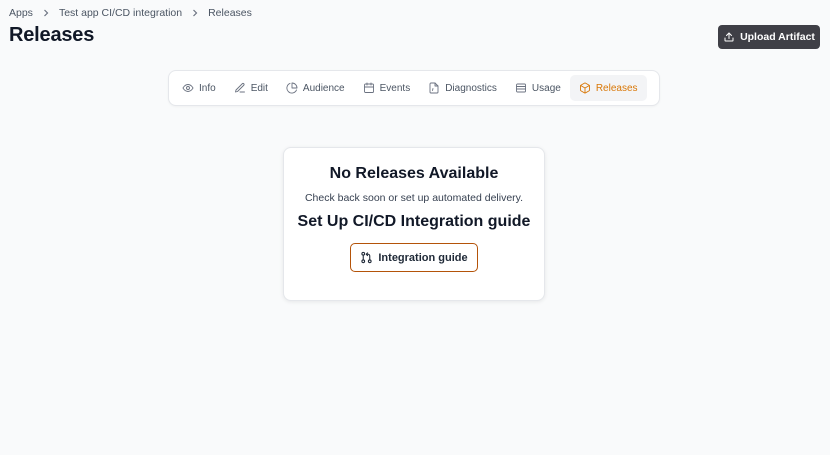 Image resolution: width=830 pixels, height=455 pixels. Describe the element at coordinates (230, 13) in the screenshot. I see `breadcrumb-current: Releases` at that location.